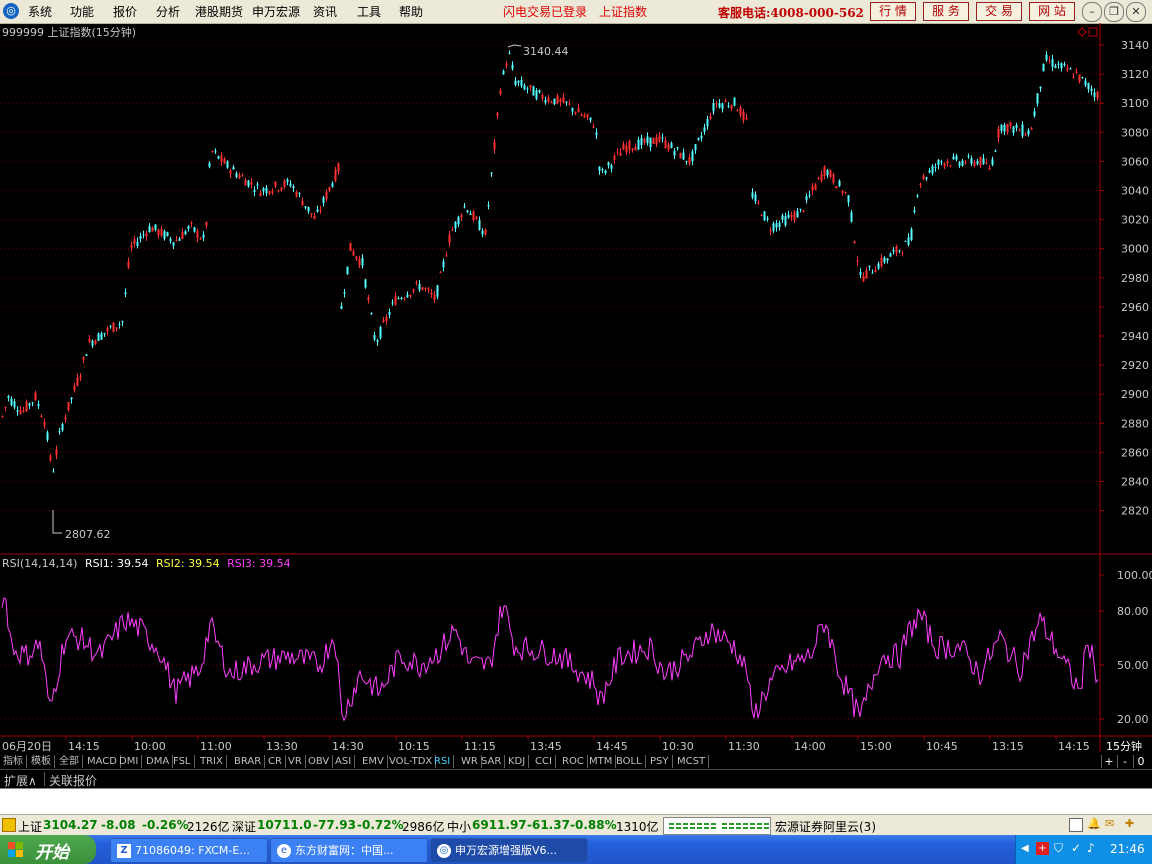  Describe the element at coordinates (168, 11) in the screenshot. I see `menu-analysis: 分析` at that location.